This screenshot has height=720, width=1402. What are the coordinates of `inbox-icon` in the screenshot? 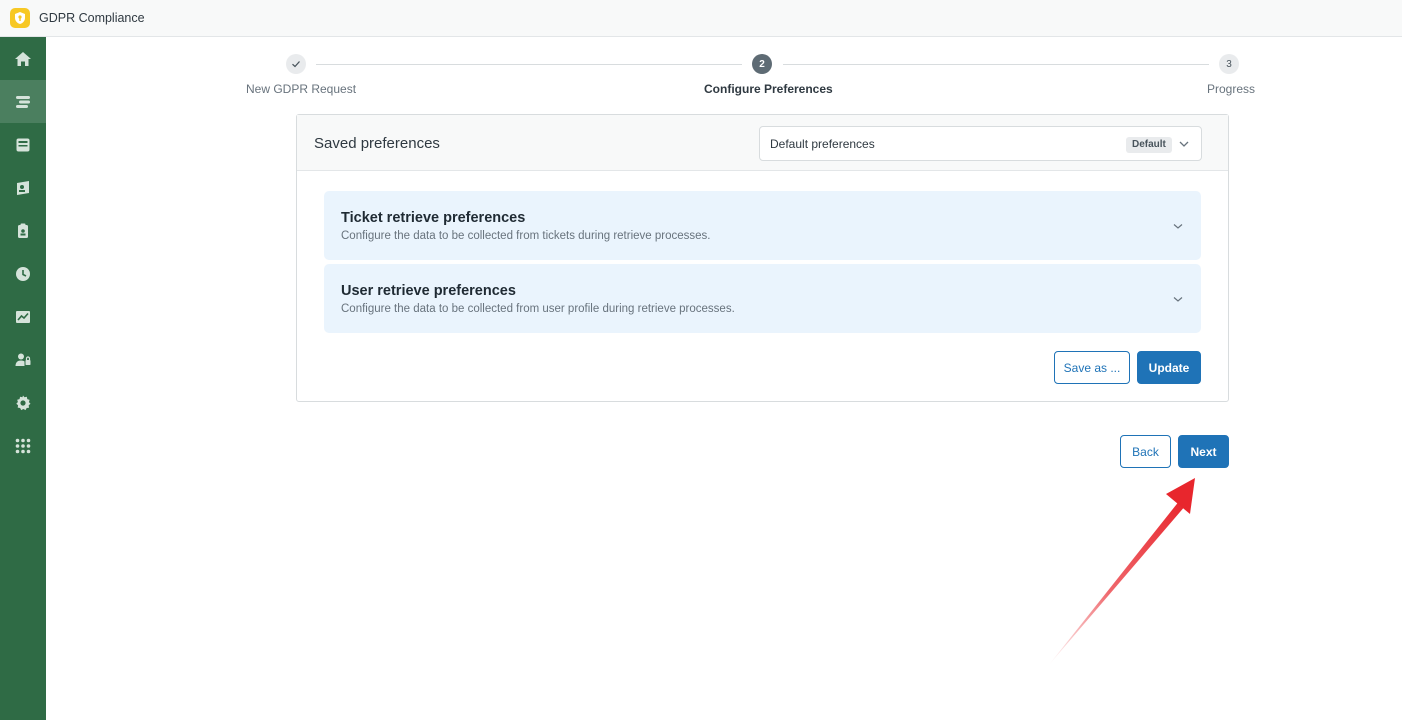 It's located at (23, 144).